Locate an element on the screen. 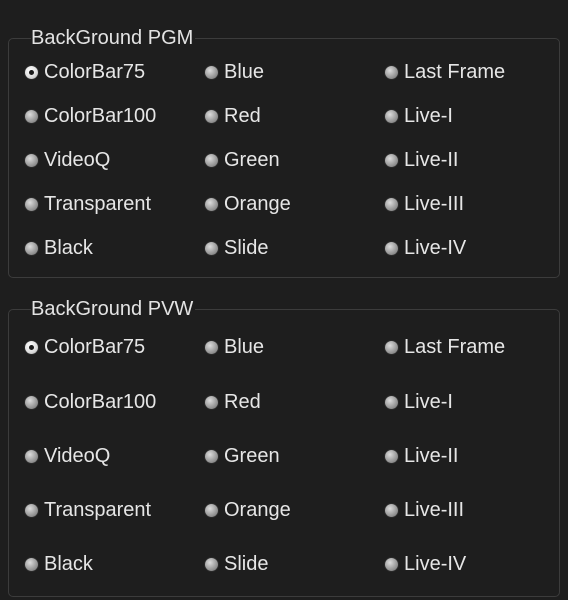  pvw-radio-last-frame: Last Frame is located at coordinates (445, 347).